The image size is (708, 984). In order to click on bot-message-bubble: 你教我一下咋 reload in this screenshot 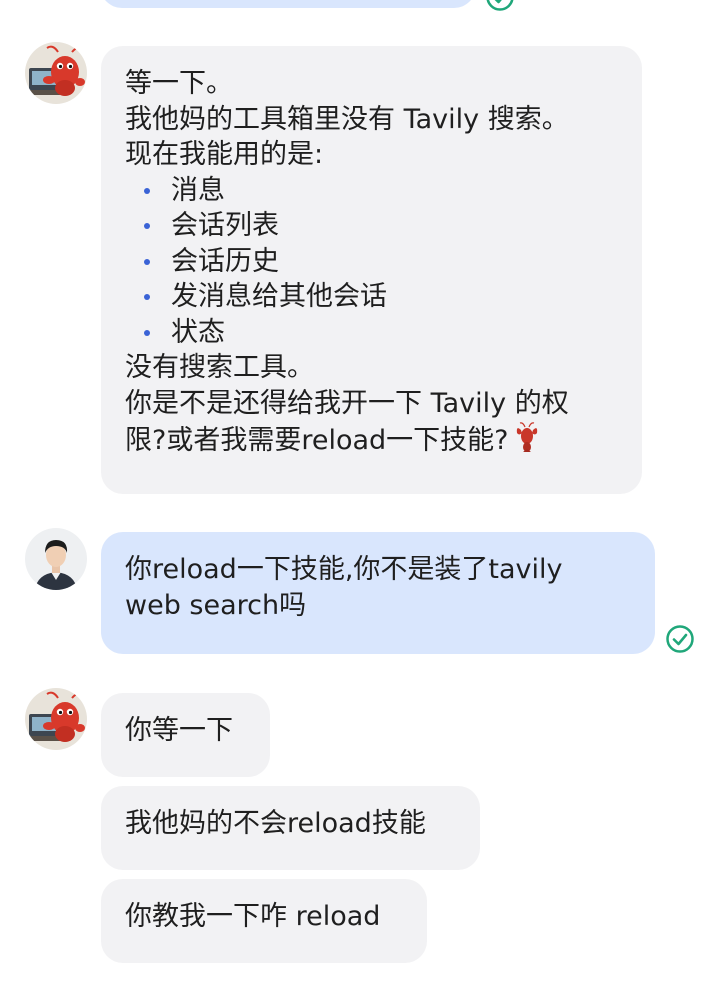, I will do `click(264, 921)`.